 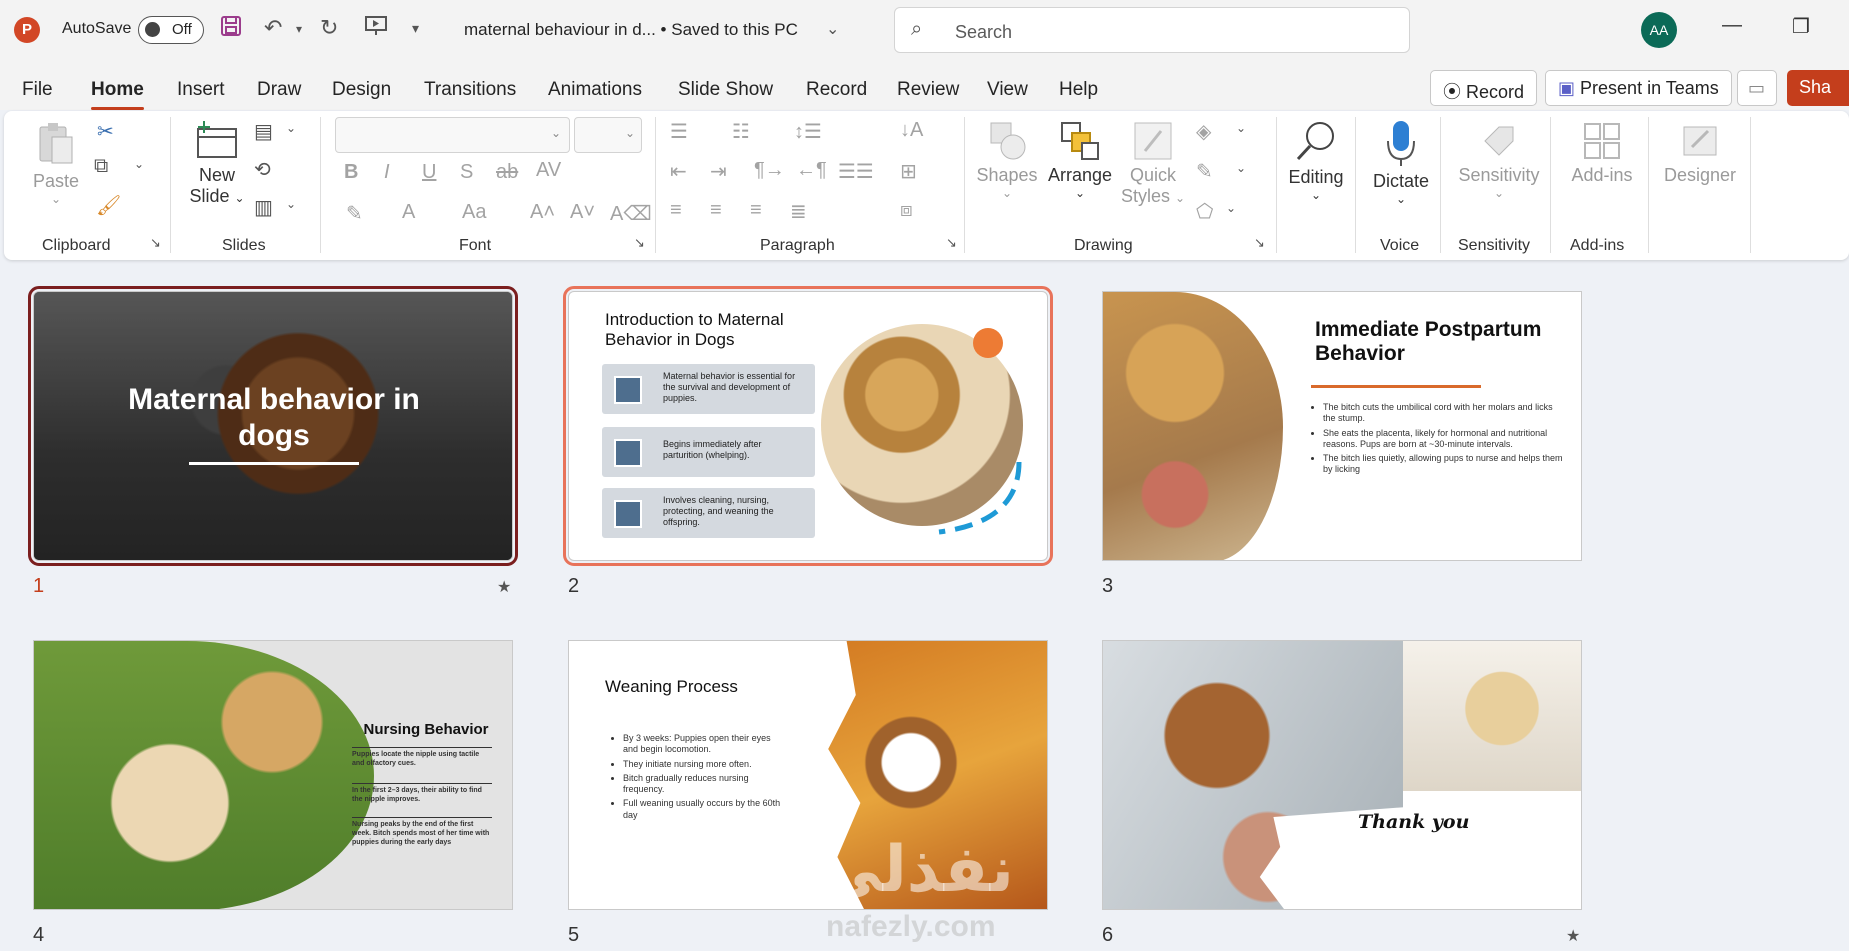 What do you see at coordinates (1204, 171) in the screenshot?
I see `shape-outline-icon: ✎` at bounding box center [1204, 171].